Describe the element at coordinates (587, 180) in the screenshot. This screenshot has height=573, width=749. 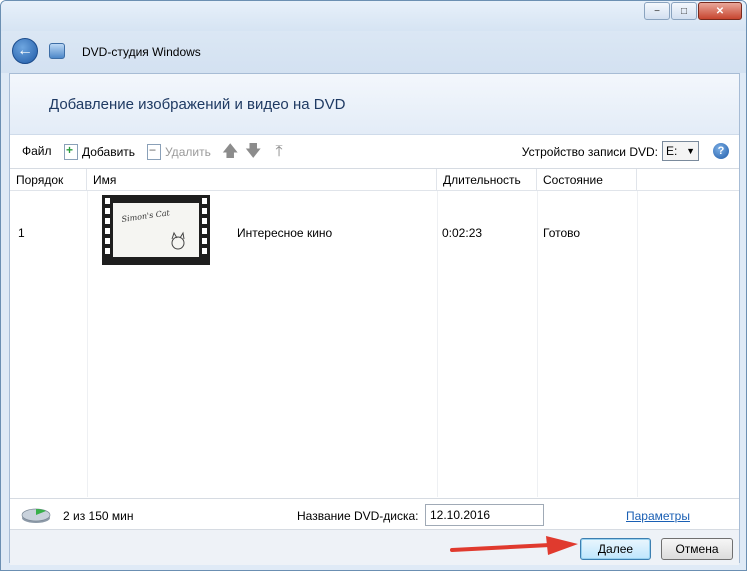
I see `column-header-status: Состояние` at that location.